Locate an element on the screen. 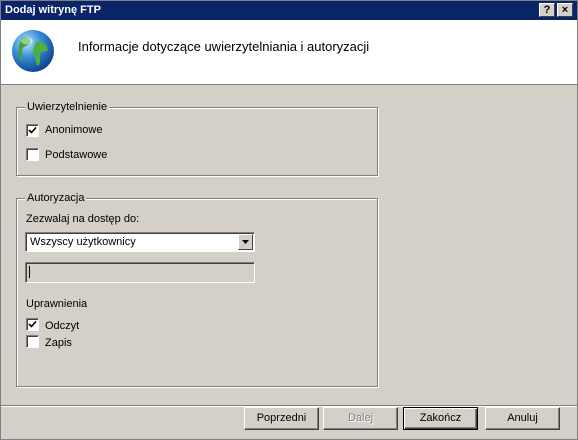 The height and width of the screenshot is (440, 578). permissions-label: Uprawnienia is located at coordinates (57, 304).